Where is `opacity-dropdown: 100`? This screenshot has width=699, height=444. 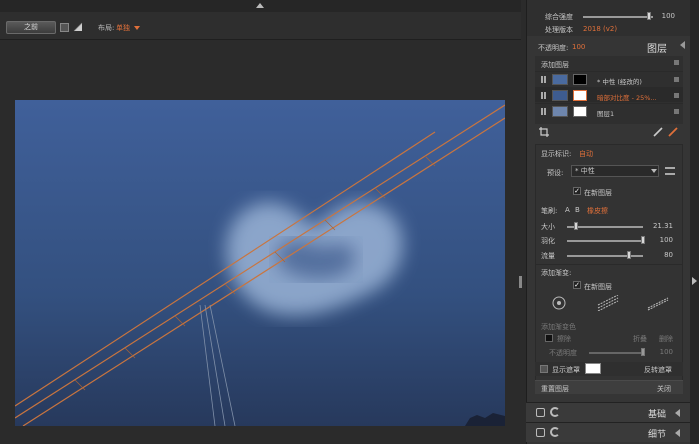 opacity-dropdown: 100 is located at coordinates (578, 47).